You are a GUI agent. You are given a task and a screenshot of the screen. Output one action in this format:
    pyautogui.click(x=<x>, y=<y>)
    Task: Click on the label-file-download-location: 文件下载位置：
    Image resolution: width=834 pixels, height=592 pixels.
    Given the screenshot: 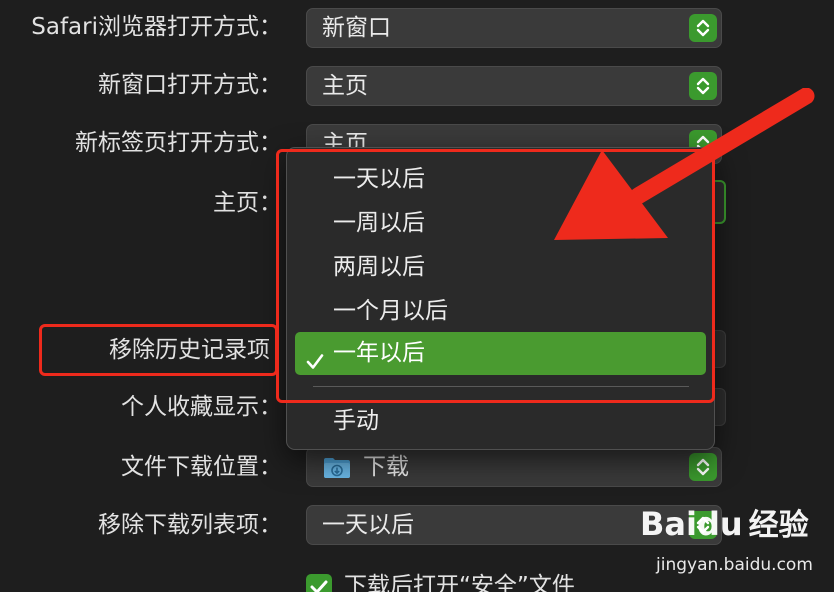 What is the action you would take?
    pyautogui.click(x=201, y=467)
    